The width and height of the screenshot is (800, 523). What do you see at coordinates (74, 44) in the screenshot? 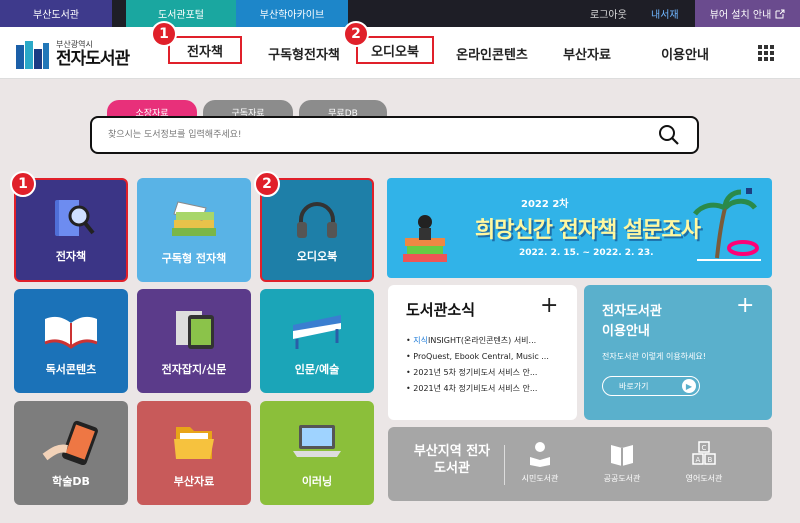
I see `logo-subtitle: 부산광역시` at bounding box center [74, 44].